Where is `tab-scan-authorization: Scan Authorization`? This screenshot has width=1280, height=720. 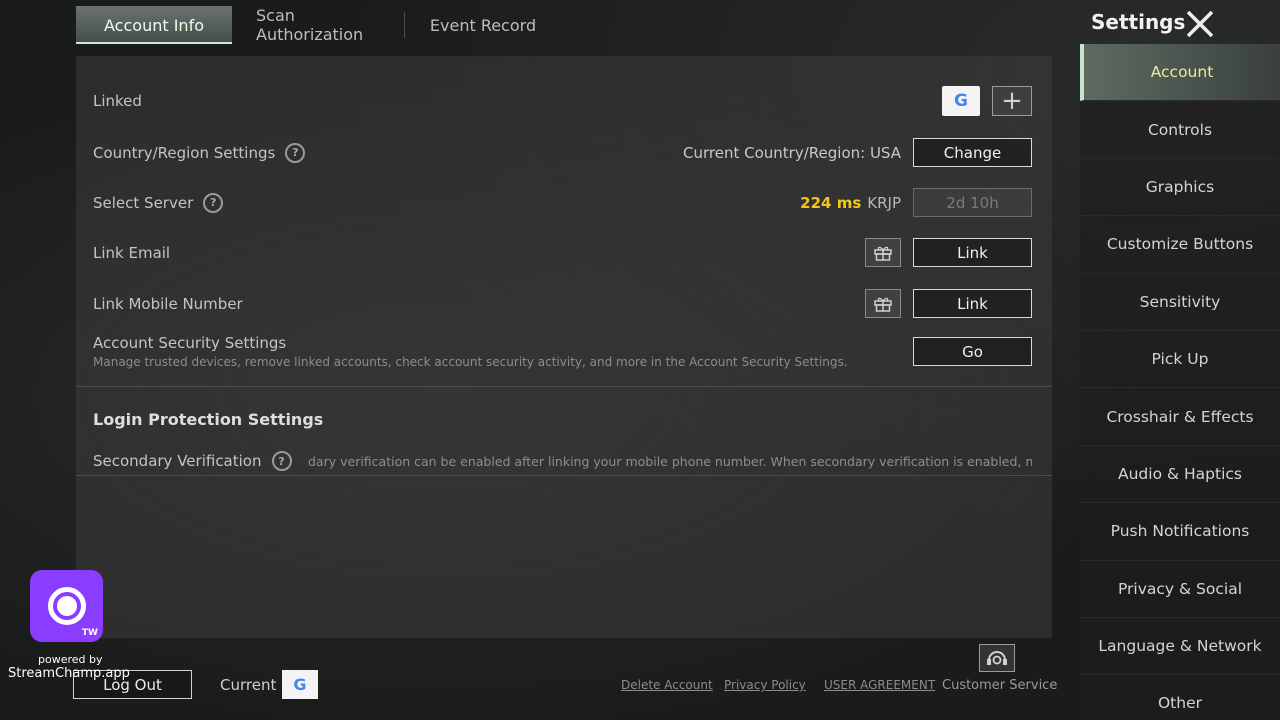
tab-scan-authorization: Scan Authorization is located at coordinates (318, 25).